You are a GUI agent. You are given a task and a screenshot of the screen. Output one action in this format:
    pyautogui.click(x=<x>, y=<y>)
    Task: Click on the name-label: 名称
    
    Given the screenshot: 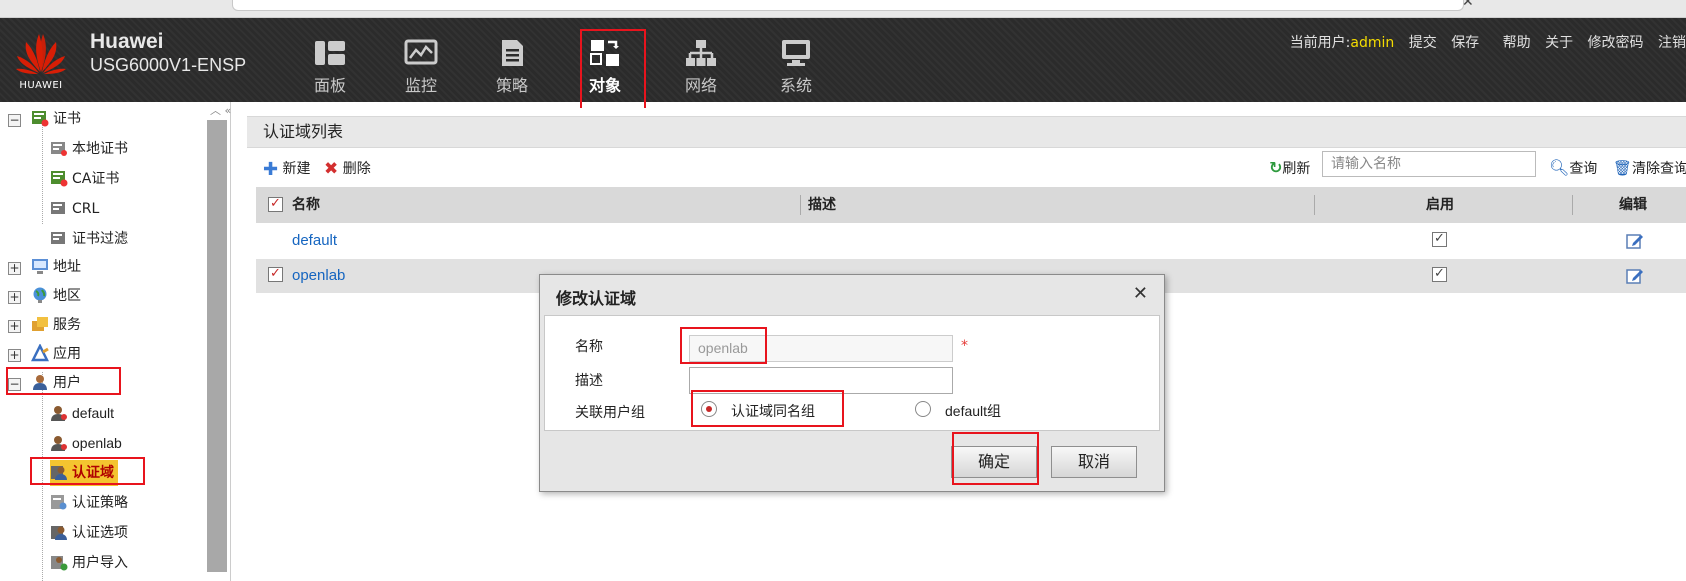 What is the action you would take?
    pyautogui.click(x=589, y=347)
    